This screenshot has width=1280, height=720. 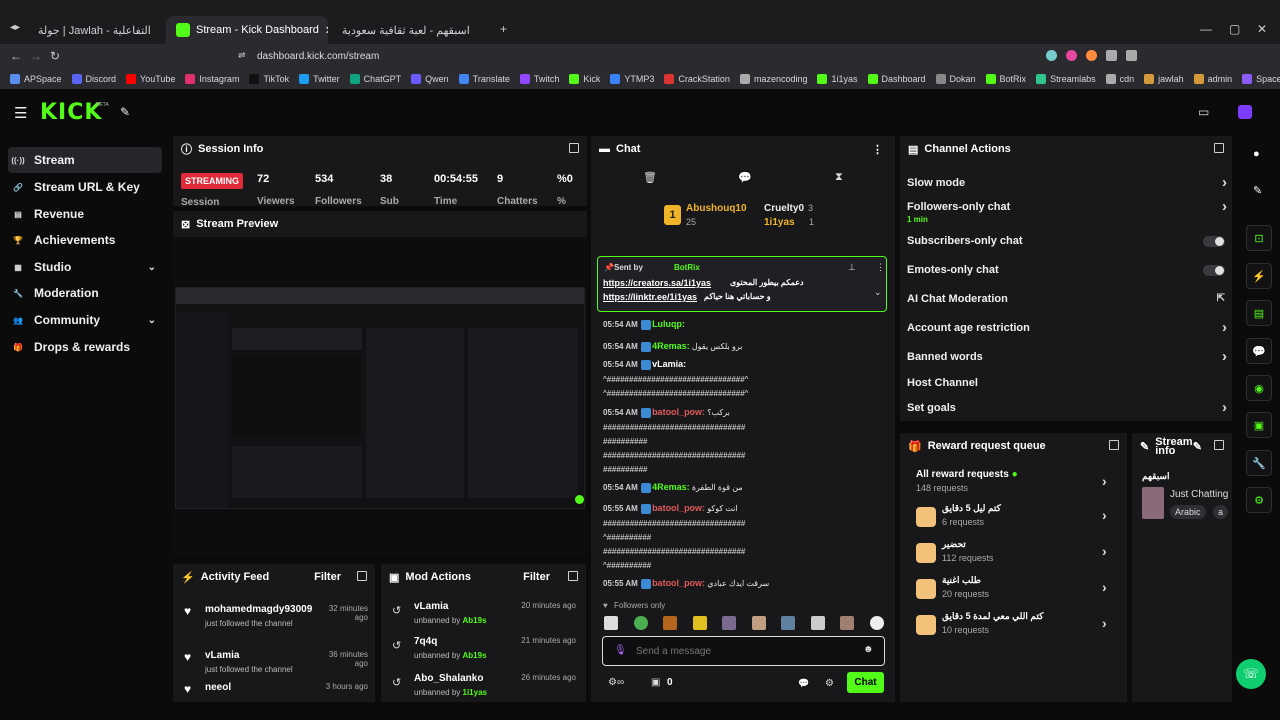 What do you see at coordinates (150, 79) in the screenshot?
I see `bookmark-2: YouTube` at bounding box center [150, 79].